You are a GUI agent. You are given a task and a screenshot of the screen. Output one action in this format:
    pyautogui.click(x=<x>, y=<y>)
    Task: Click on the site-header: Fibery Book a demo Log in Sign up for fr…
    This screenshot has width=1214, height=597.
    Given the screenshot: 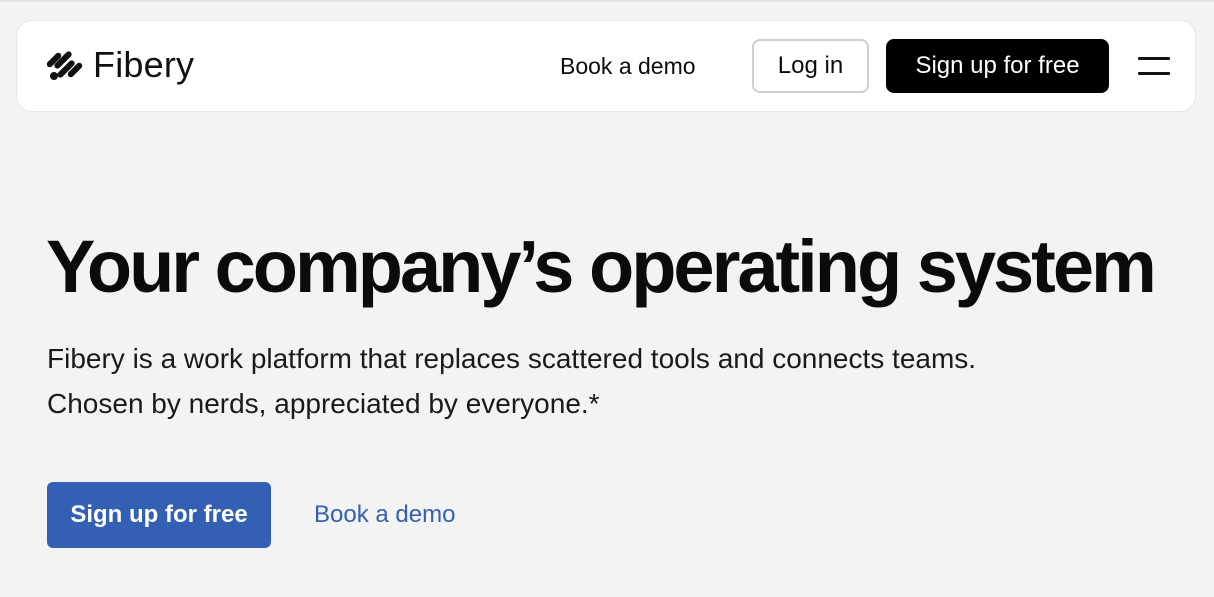 What is the action you would take?
    pyautogui.click(x=606, y=66)
    